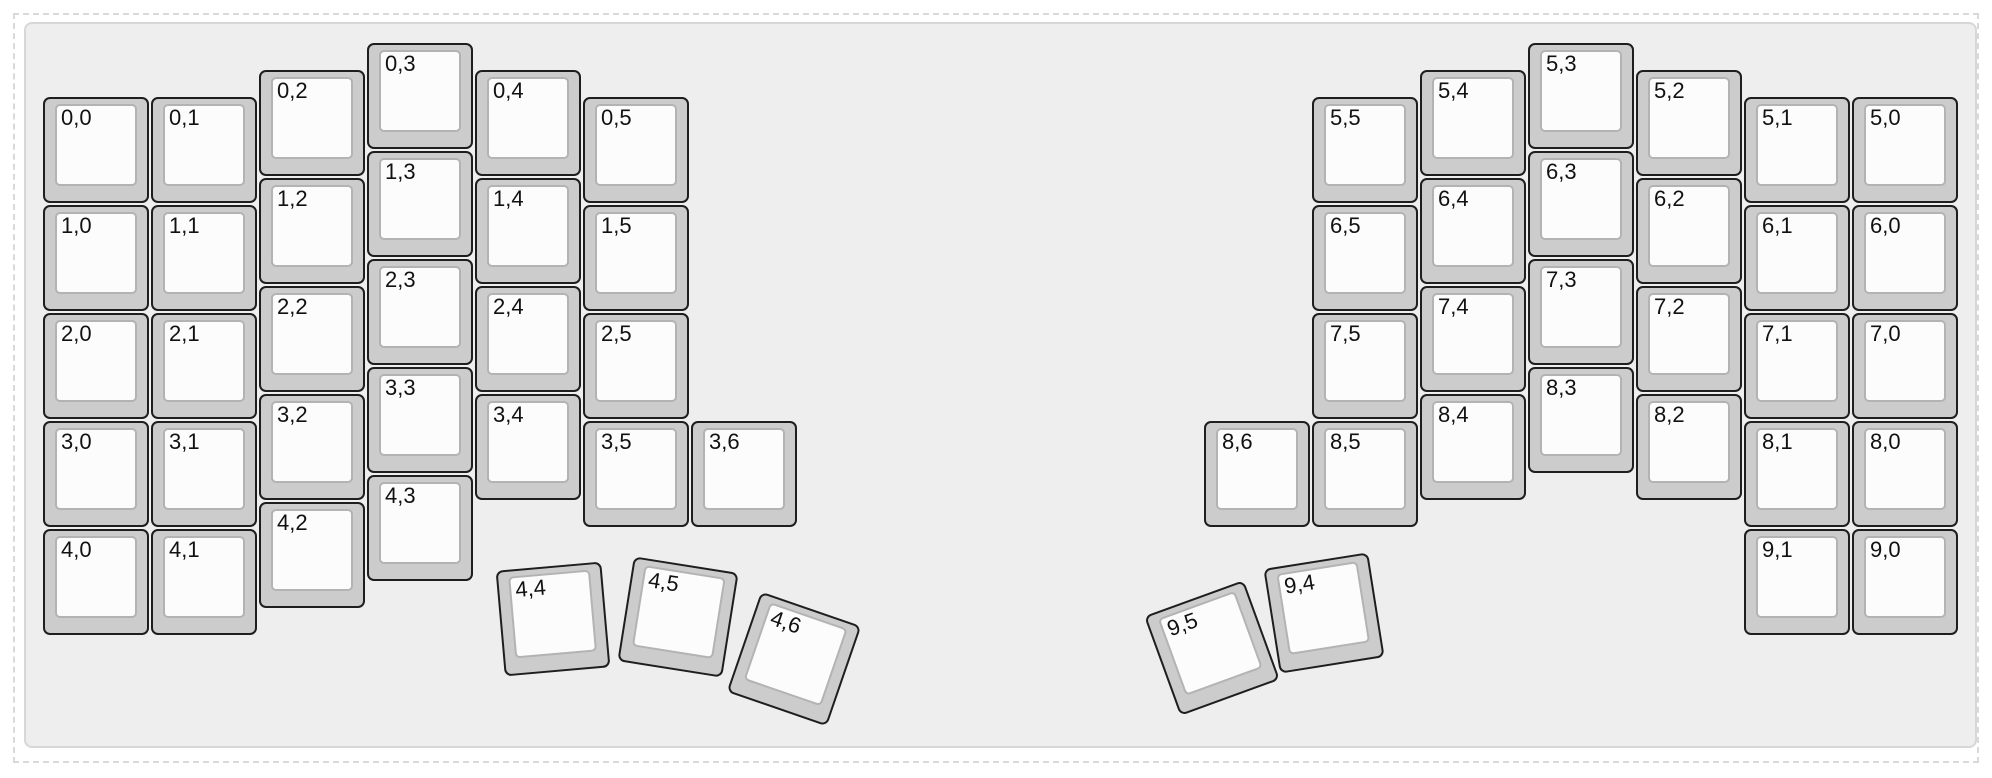 This screenshot has height=778, width=1992. What do you see at coordinates (616, 333) in the screenshot?
I see `key-legend: 2,5` at bounding box center [616, 333].